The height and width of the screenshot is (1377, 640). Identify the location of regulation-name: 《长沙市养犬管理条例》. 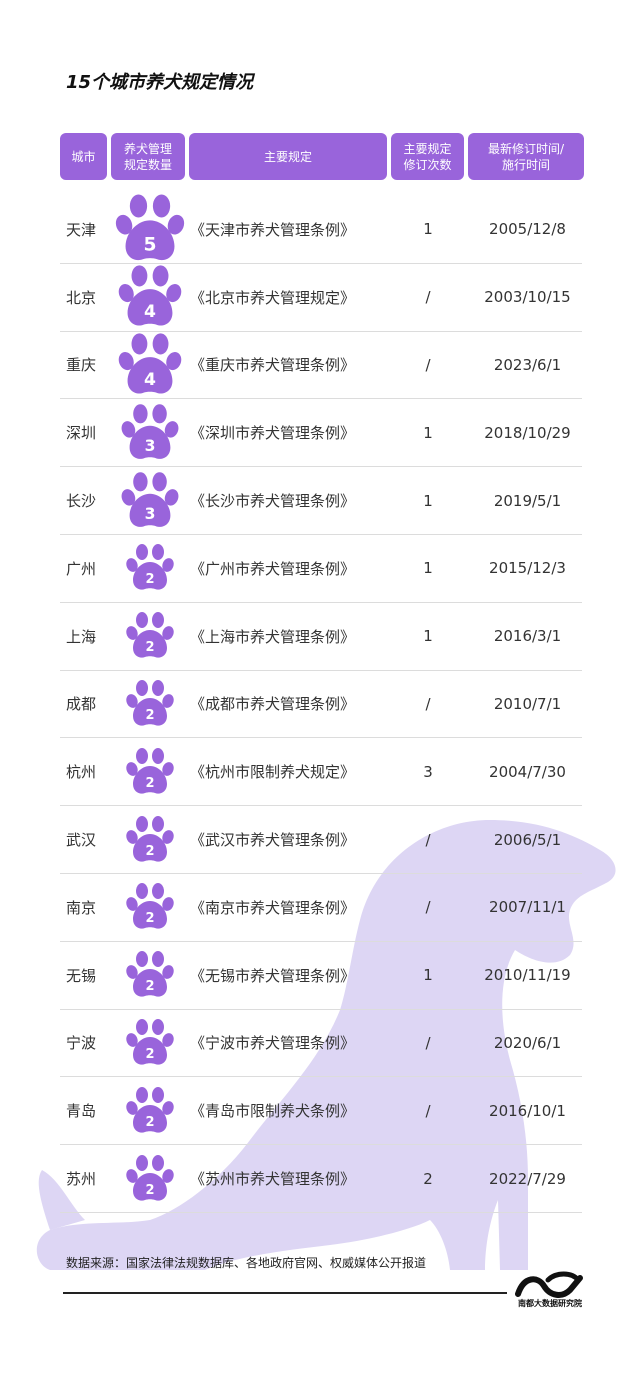
(273, 501).